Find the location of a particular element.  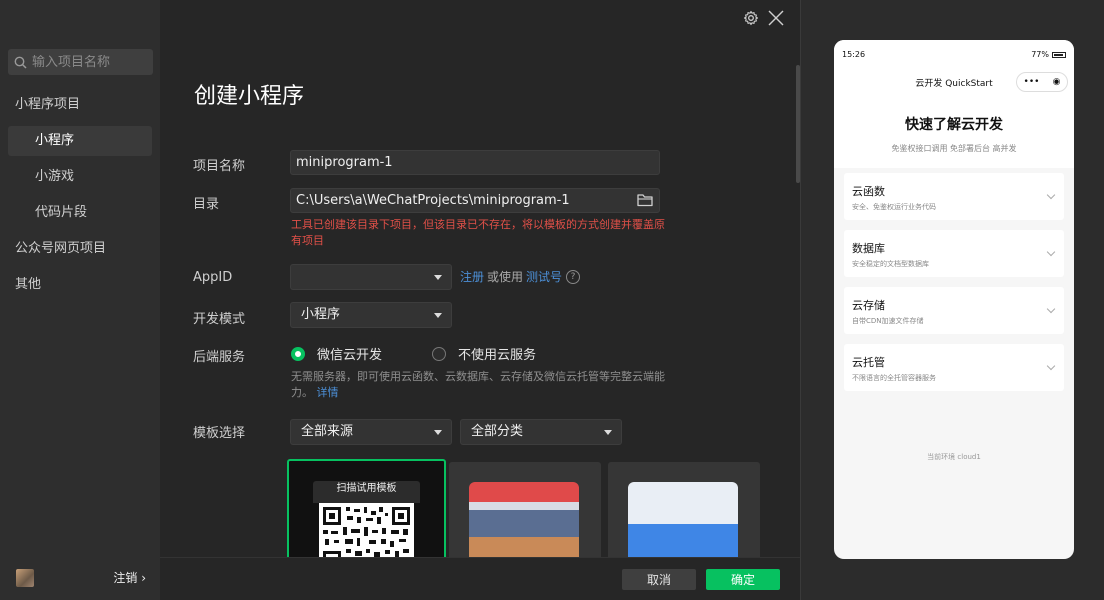

preview-card-desc: 不限语言的全托管容器服务 is located at coordinates (894, 378).